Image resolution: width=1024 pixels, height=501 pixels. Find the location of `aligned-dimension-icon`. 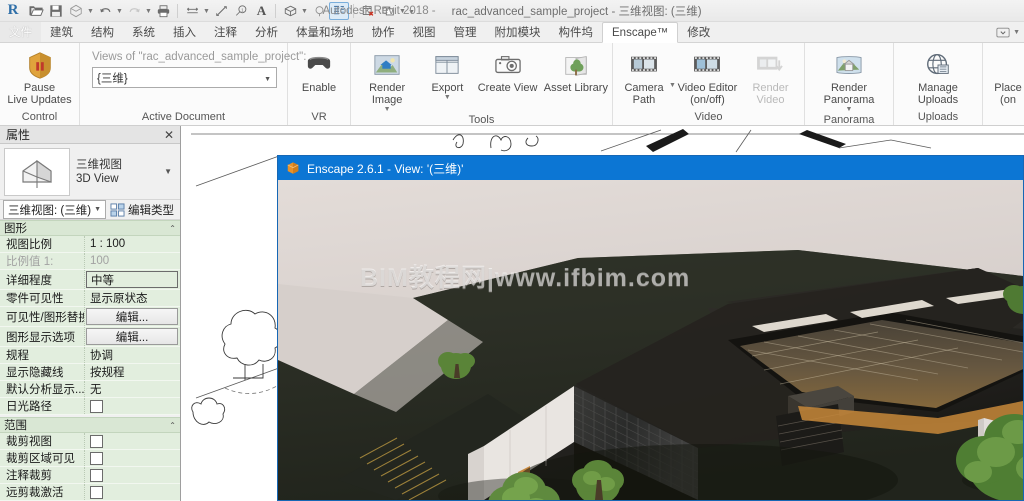

aligned-dimension-icon is located at coordinates (221, 11).